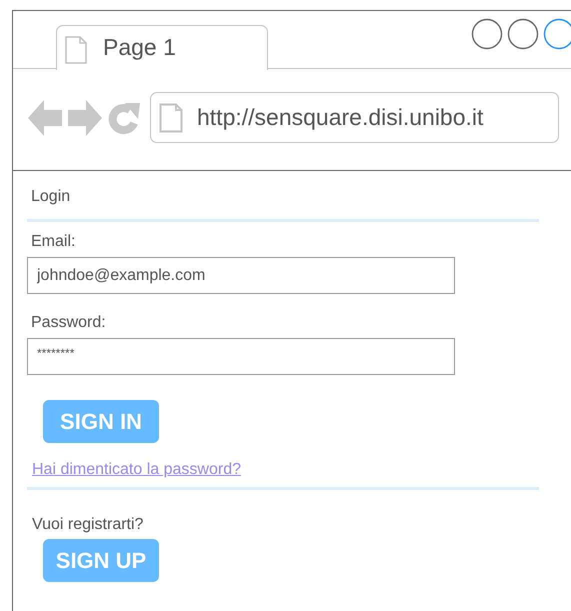  What do you see at coordinates (53, 242) in the screenshot?
I see `field-label: Email:` at bounding box center [53, 242].